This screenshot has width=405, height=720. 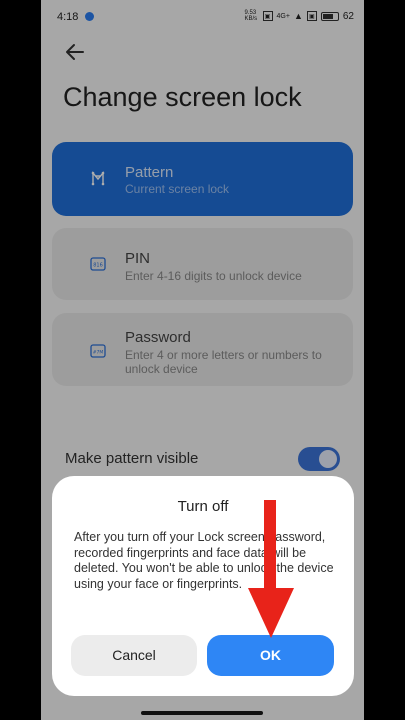 I want to click on dialog-title: Turn off, so click(x=203, y=506).